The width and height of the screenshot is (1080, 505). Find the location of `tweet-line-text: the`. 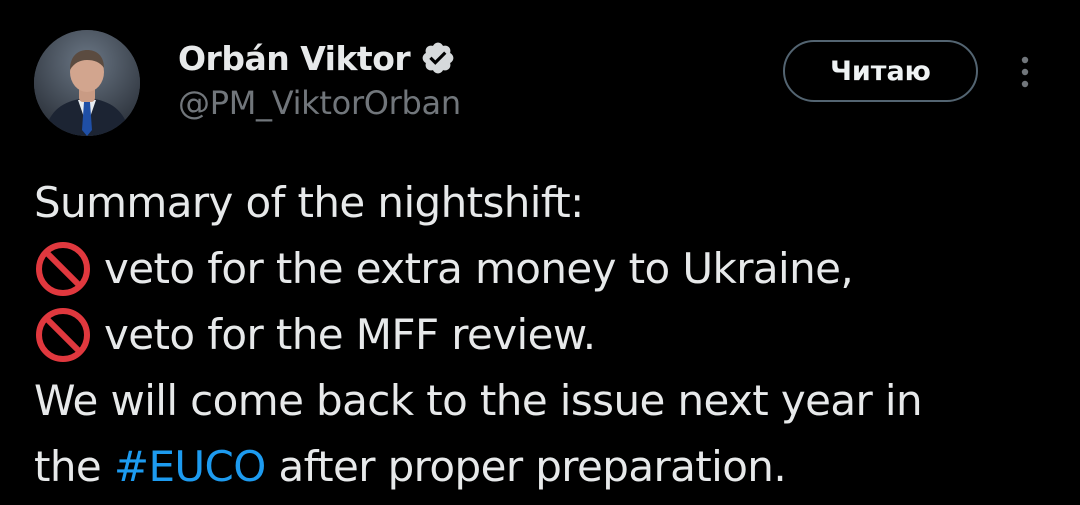

tweet-line-text: the is located at coordinates (74, 466).